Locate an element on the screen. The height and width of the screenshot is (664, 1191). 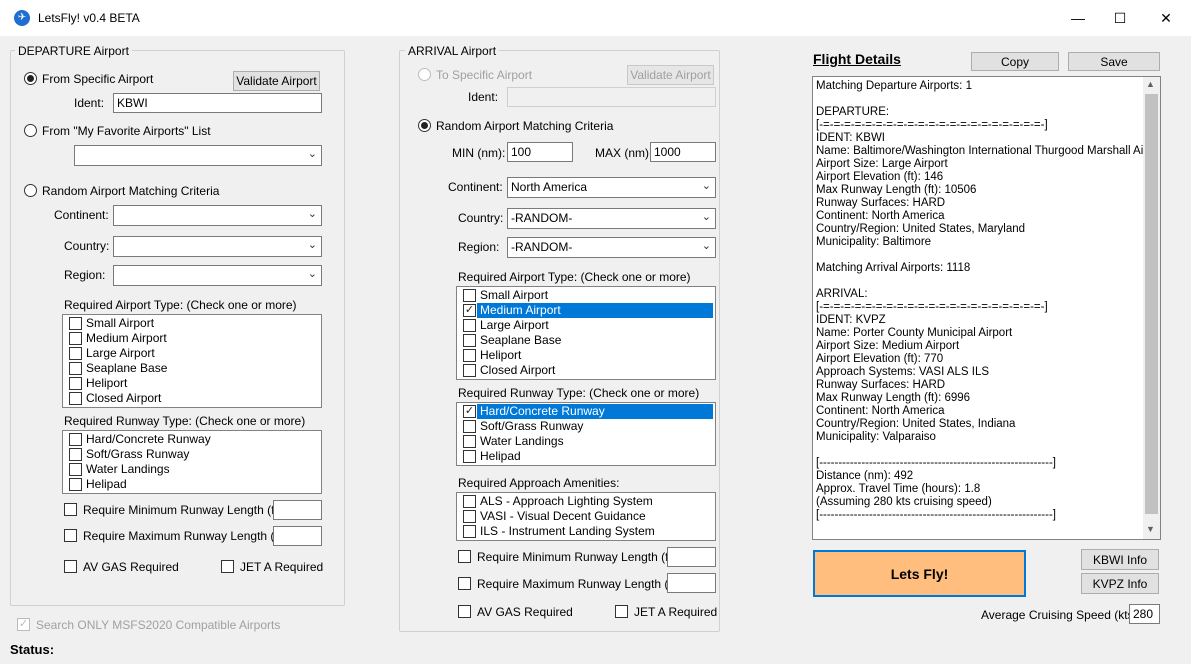
cruise-speed-input: 280 is located at coordinates (1144, 614).